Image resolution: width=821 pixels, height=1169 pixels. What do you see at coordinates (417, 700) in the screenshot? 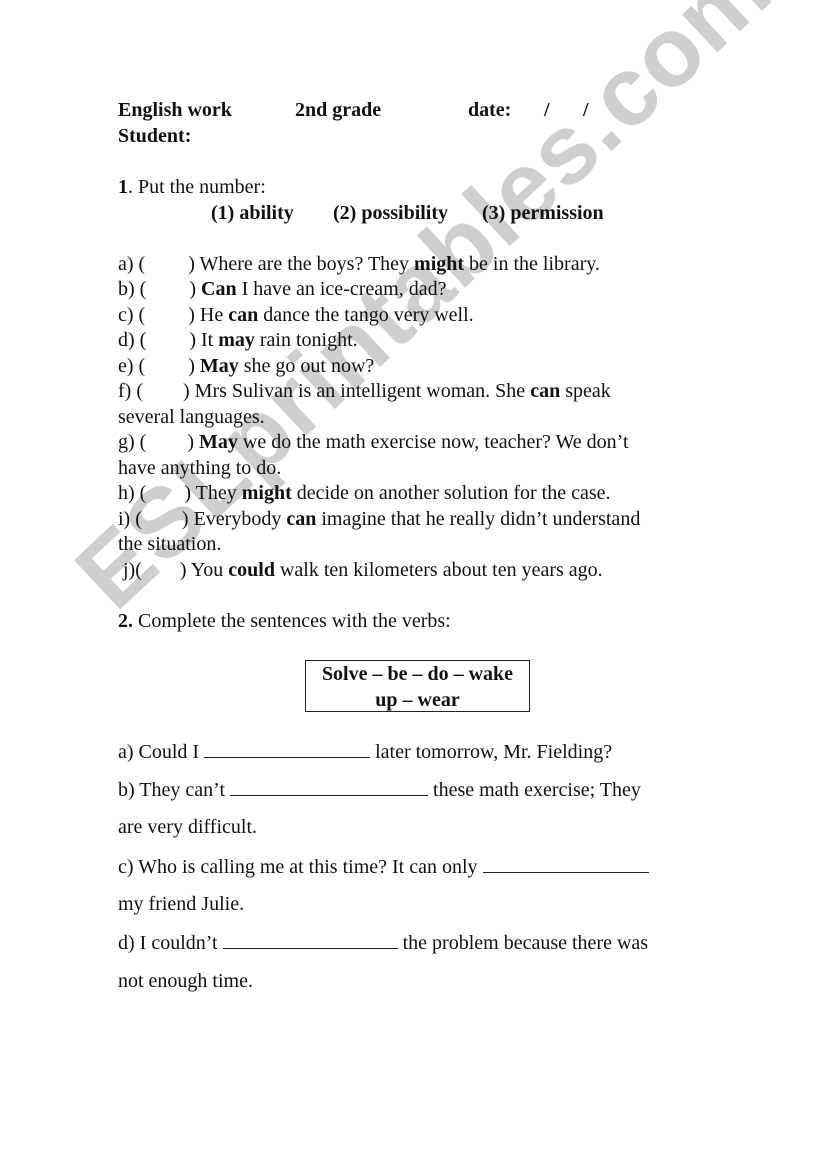
I see `verb-box-line-2: up – wear` at bounding box center [417, 700].